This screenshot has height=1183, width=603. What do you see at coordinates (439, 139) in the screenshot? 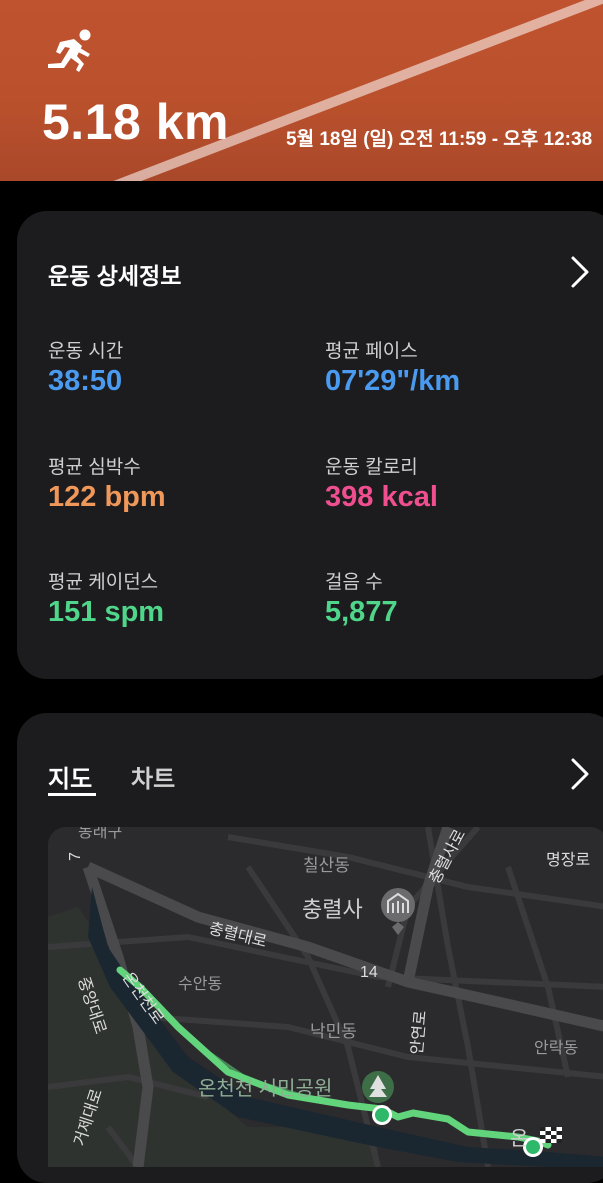
I see `workout-datetime: 5월 18일 (일) 오전 11:59 - 오후 12:38` at bounding box center [439, 139].